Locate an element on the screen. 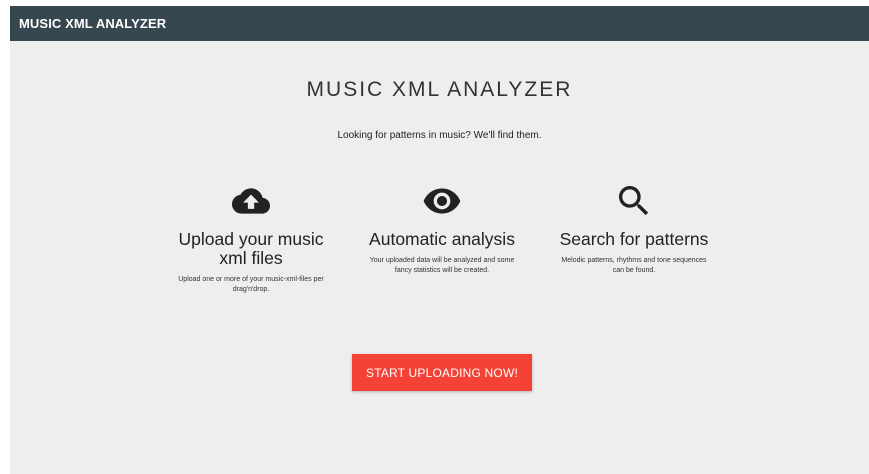 The width and height of the screenshot is (869, 474). start-uploading-button: START UPLOADING NOW! is located at coordinates (442, 372).